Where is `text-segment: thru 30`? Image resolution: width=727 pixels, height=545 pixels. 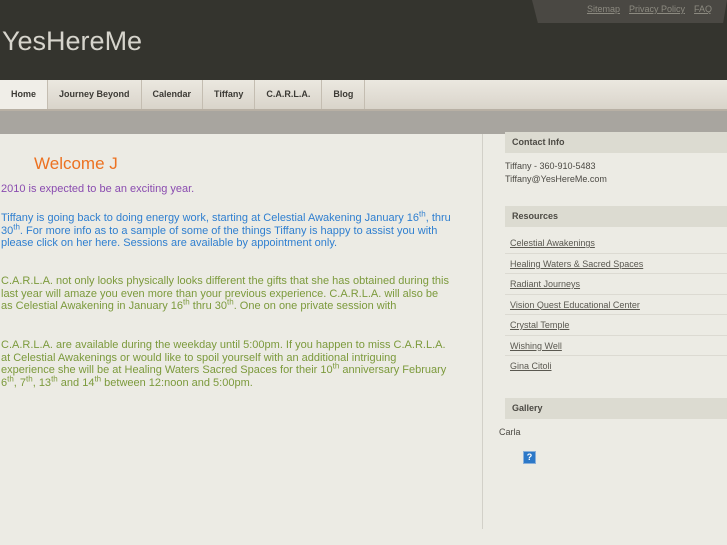
text-segment: thru 30 is located at coordinates (208, 306).